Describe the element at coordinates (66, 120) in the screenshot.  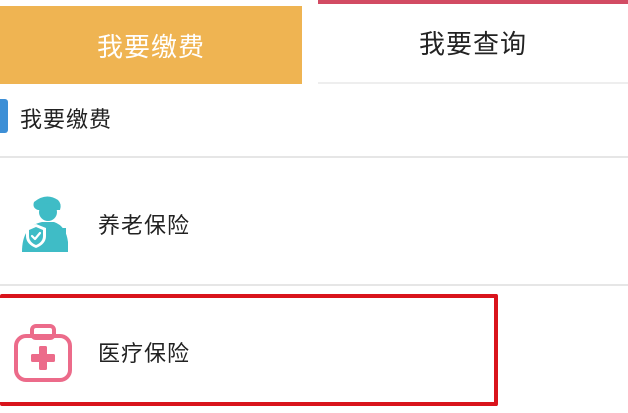
I see `section-title: 我要缴费` at that location.